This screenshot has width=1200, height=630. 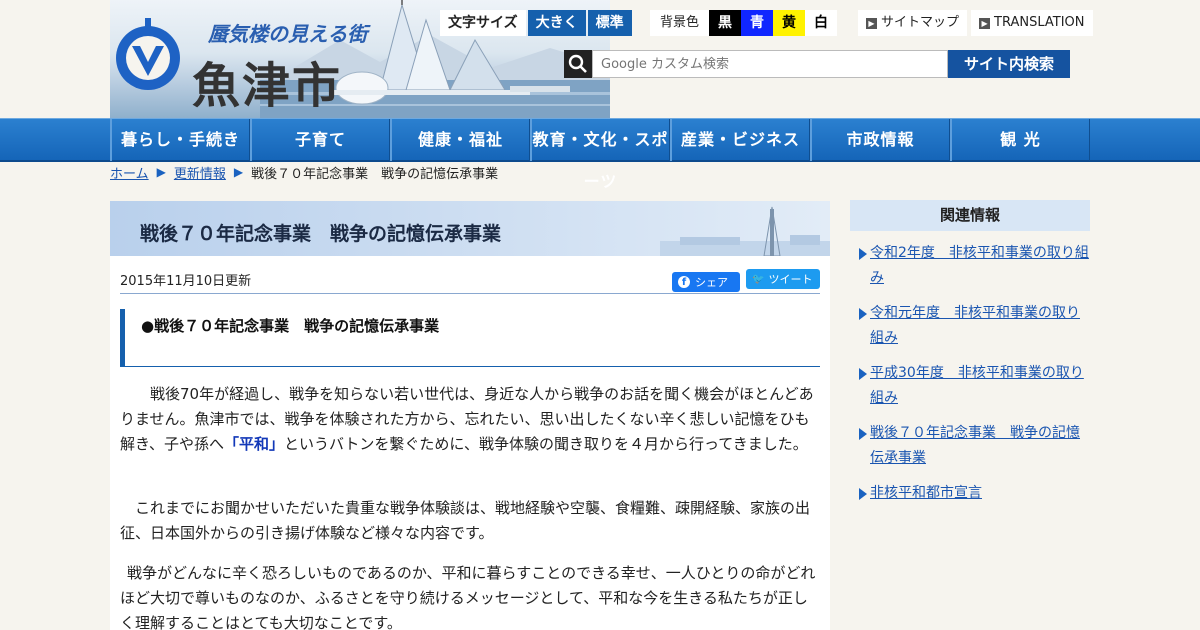 I want to click on tweet-label: ツイート, so click(x=790, y=279).